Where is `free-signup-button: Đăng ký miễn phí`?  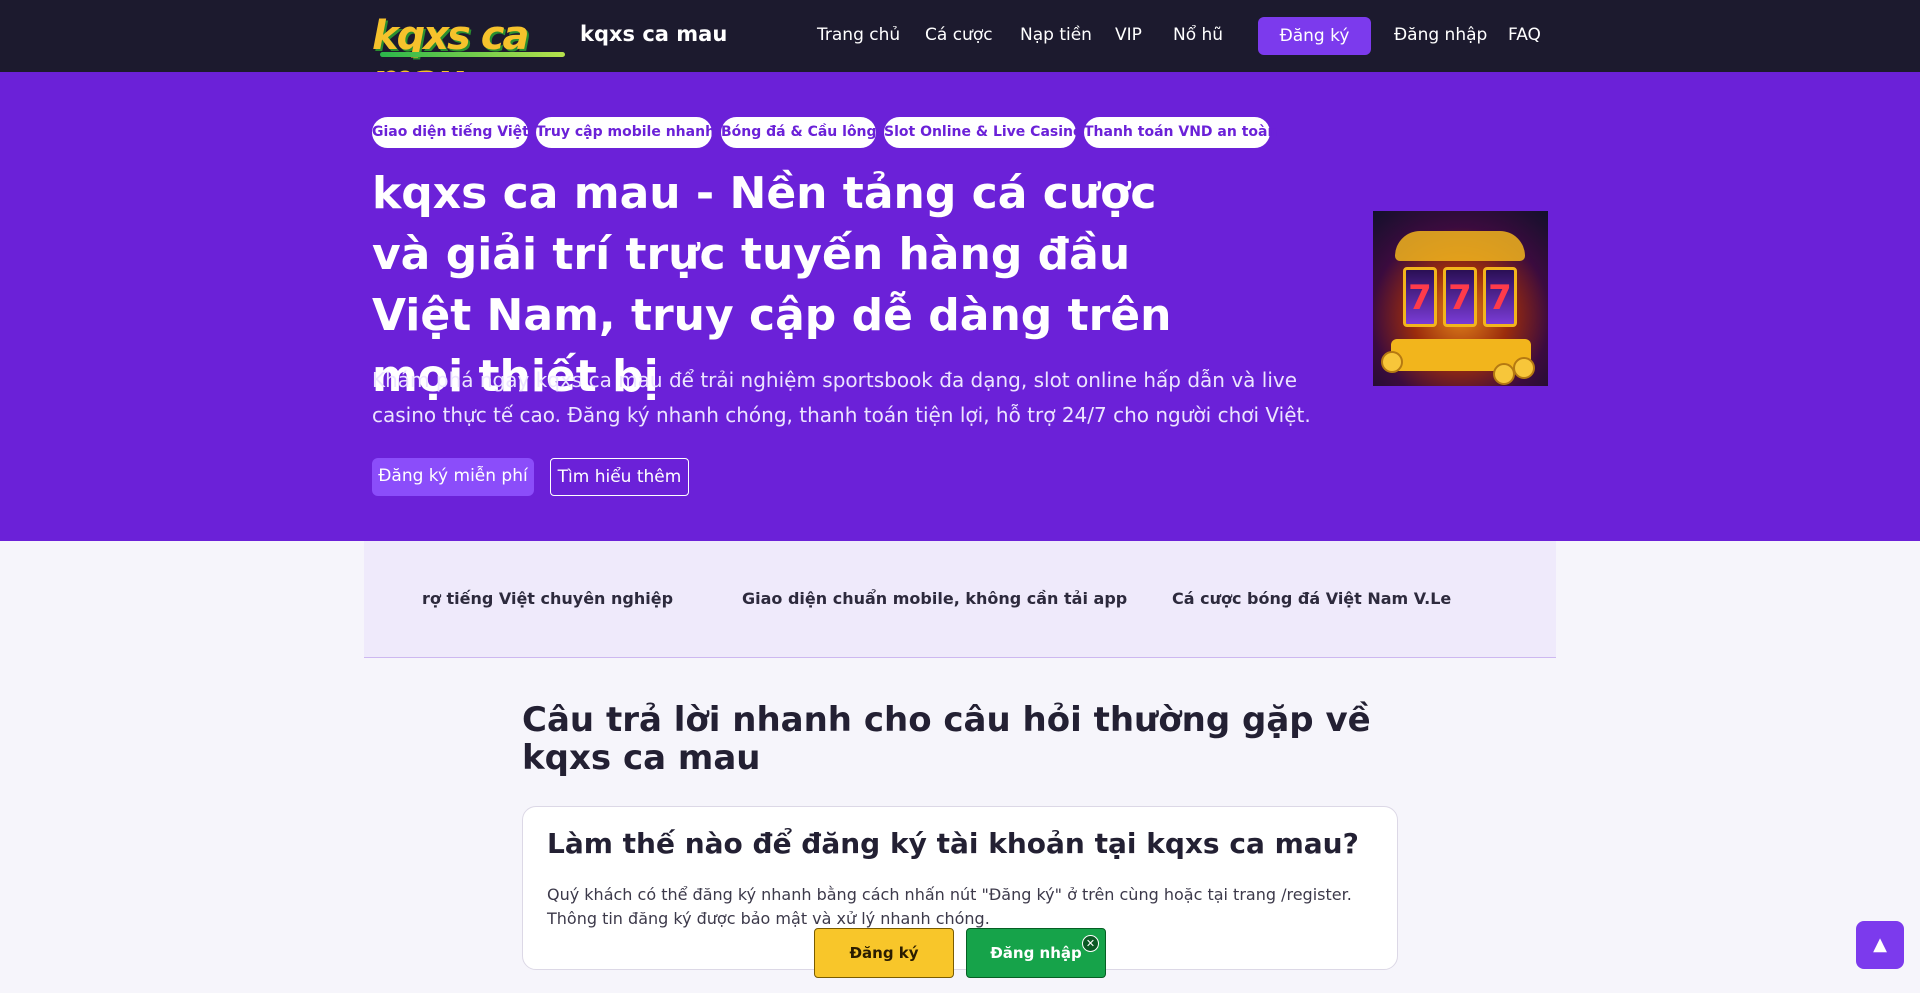
free-signup-button: Đăng ký miễn phí is located at coordinates (453, 477).